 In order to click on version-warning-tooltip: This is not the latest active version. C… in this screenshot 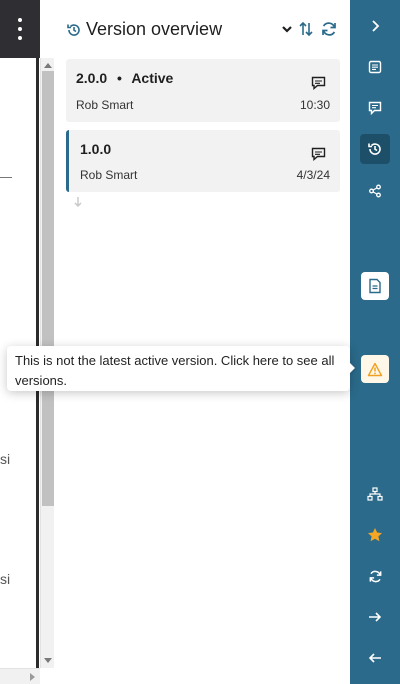, I will do `click(178, 368)`.